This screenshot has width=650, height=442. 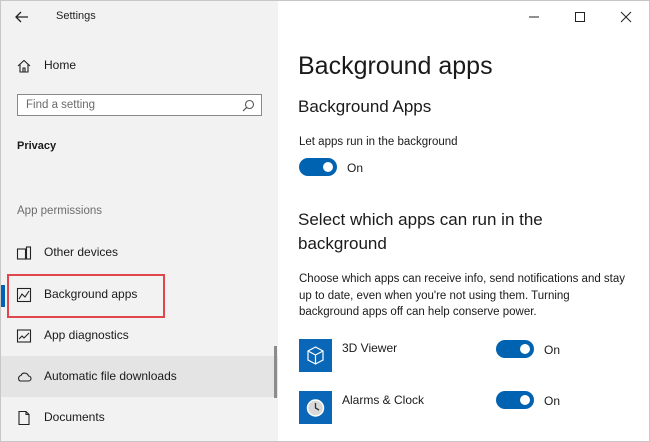 I want to click on cube-icon, so click(x=315, y=355).